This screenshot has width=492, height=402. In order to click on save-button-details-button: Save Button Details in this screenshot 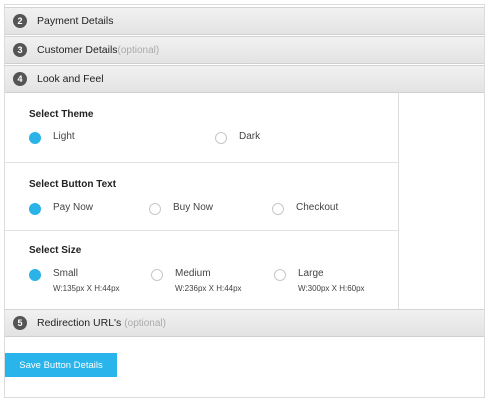, I will do `click(61, 365)`.